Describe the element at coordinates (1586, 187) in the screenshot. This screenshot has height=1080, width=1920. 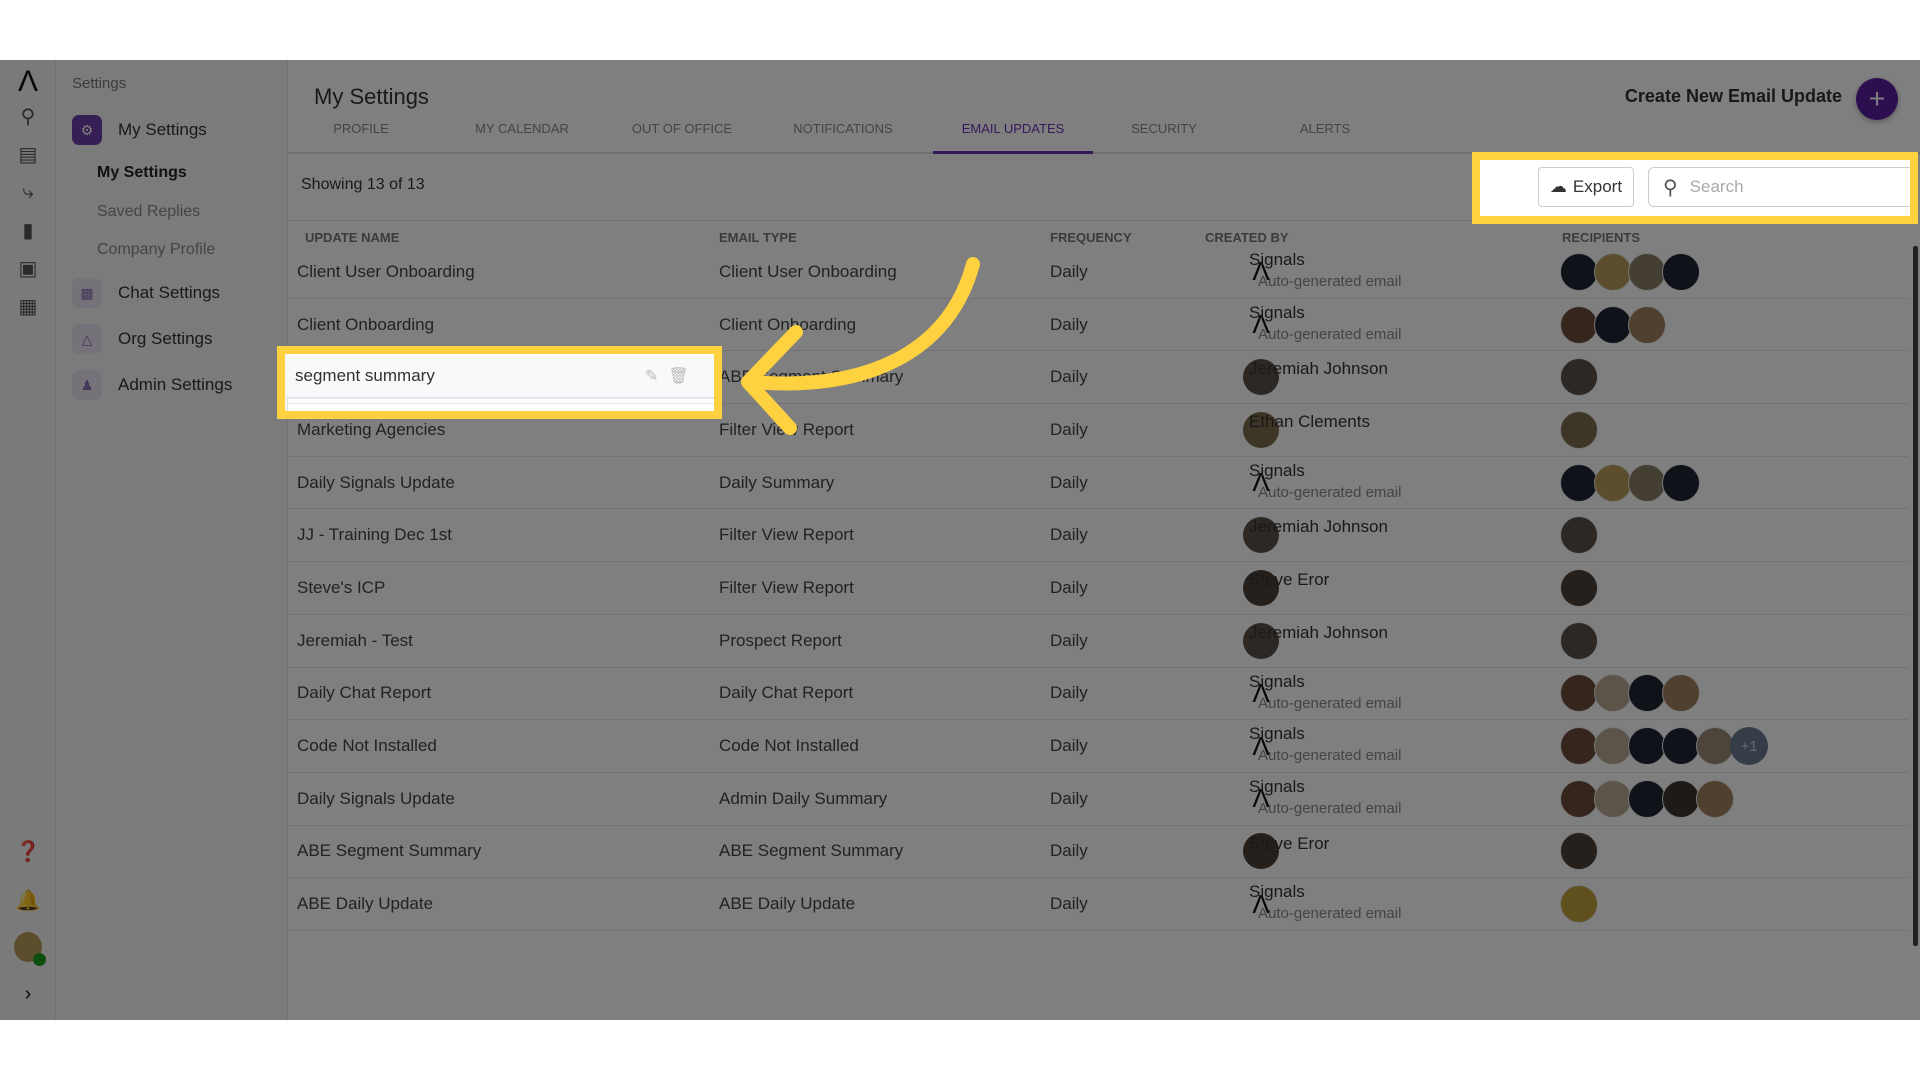
I see `export-button: ☁ Export` at that location.